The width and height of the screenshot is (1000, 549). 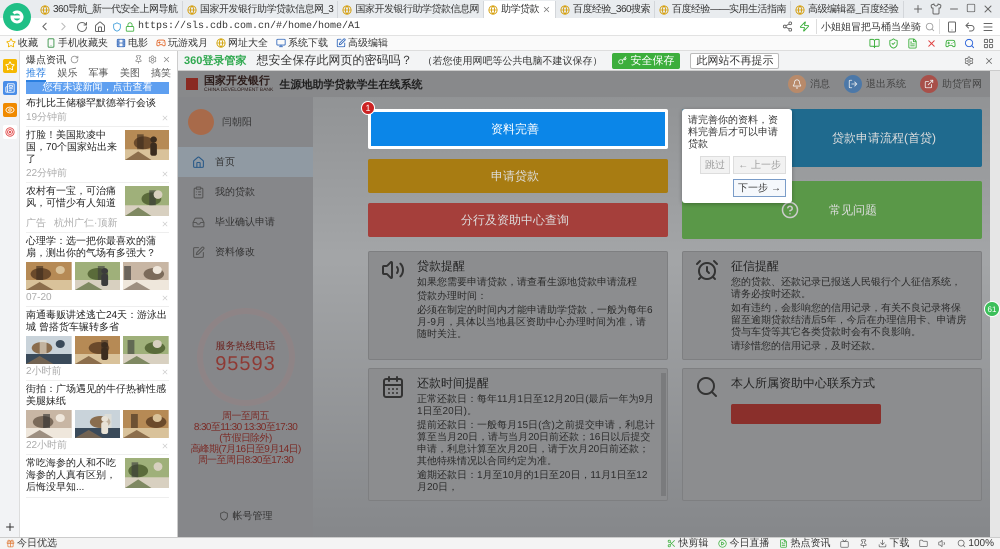 What do you see at coordinates (923, 543) in the screenshot?
I see `folder-icon` at bounding box center [923, 543].